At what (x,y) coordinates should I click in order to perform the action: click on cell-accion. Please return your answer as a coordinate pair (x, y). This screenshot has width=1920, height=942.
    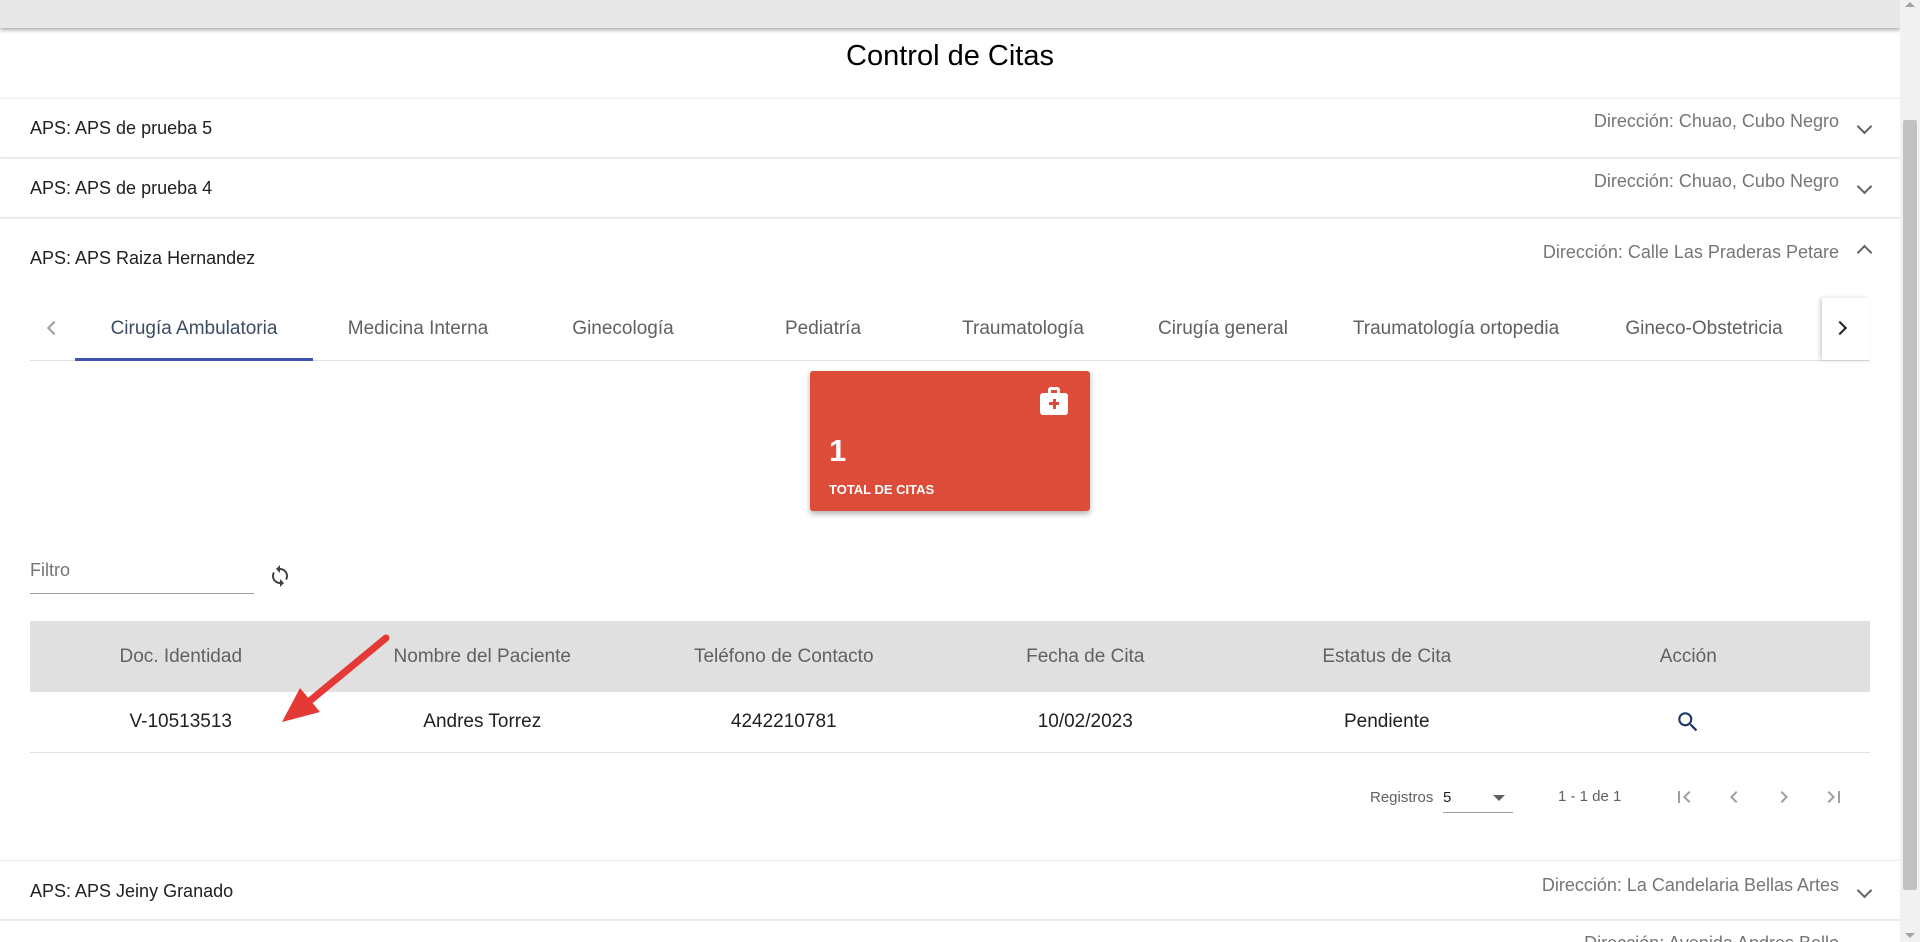
    Looking at the image, I should click on (1689, 722).